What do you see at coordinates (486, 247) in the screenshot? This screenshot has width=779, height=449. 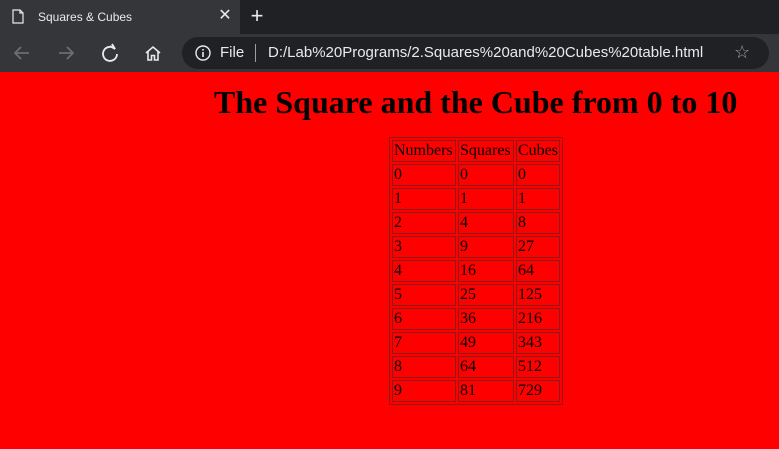 I see `cell-square: 9` at bounding box center [486, 247].